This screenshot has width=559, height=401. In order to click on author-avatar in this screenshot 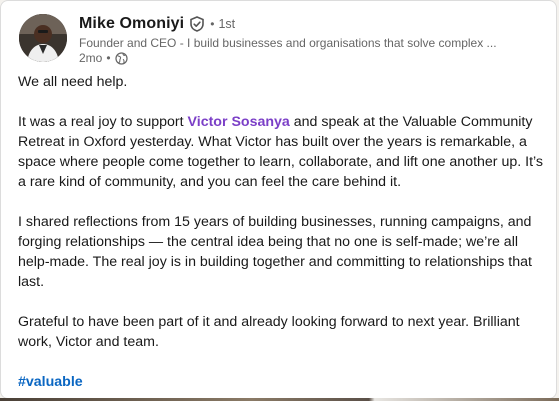, I will do `click(43, 38)`.